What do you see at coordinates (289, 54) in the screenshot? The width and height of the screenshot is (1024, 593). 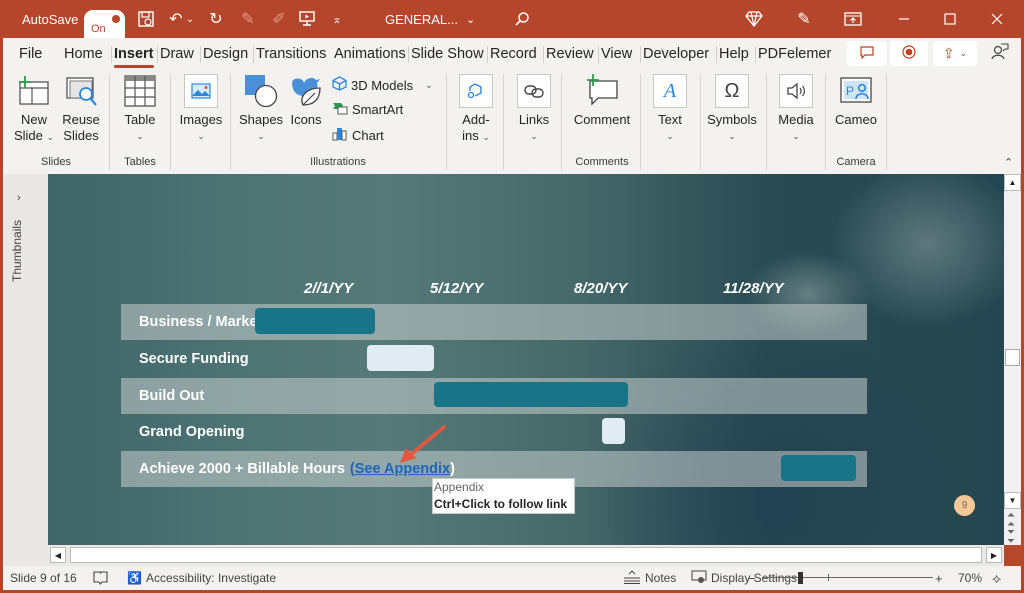 I see `tab-transitions: Transitions` at bounding box center [289, 54].